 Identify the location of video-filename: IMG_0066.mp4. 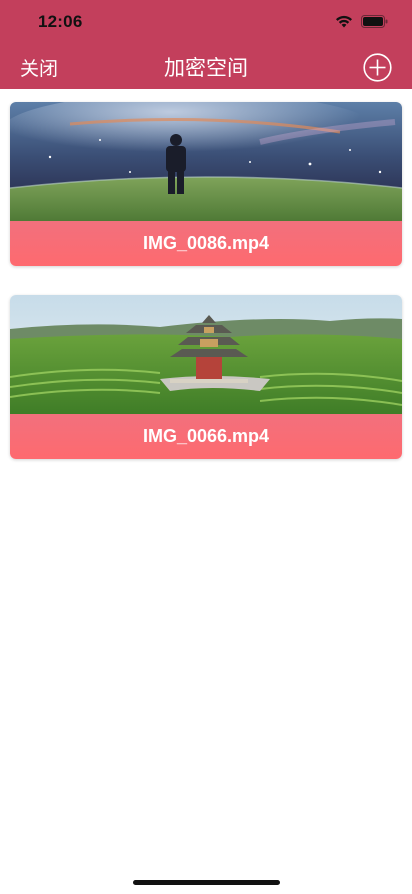
(206, 436).